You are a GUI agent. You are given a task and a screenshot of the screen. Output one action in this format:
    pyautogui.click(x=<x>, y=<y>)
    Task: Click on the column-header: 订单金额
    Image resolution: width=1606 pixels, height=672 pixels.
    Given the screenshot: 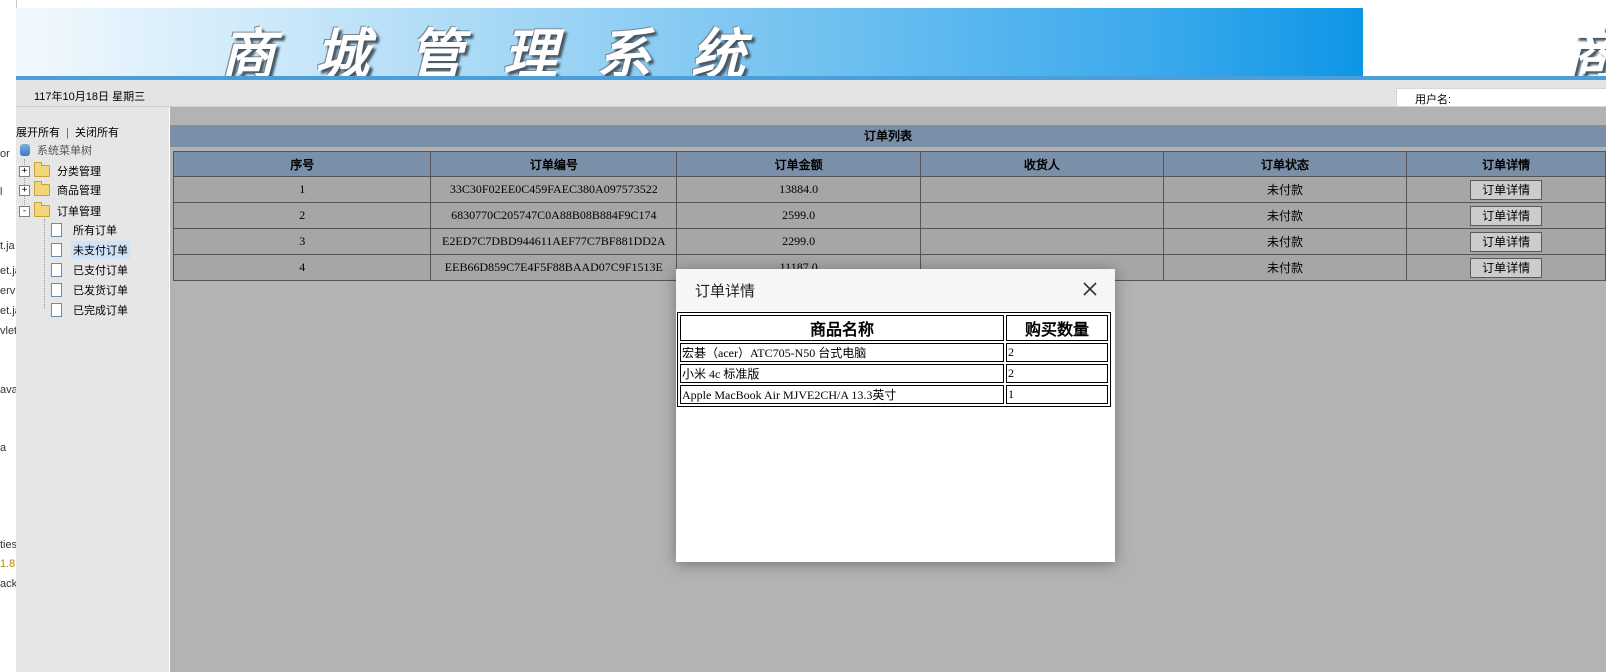 What is the action you would take?
    pyautogui.click(x=799, y=164)
    